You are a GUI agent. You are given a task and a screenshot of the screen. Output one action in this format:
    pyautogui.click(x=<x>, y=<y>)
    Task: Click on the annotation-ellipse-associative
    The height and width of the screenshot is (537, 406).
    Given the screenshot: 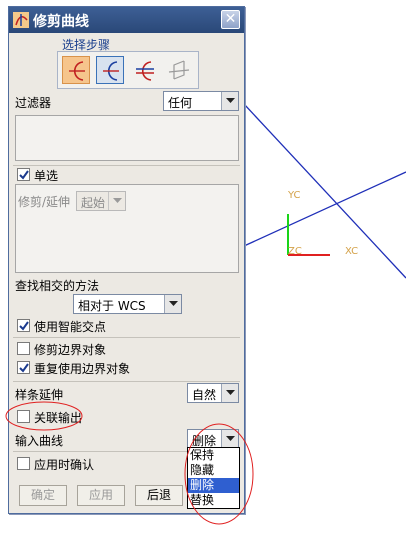 What is the action you would take?
    pyautogui.click(x=44, y=416)
    